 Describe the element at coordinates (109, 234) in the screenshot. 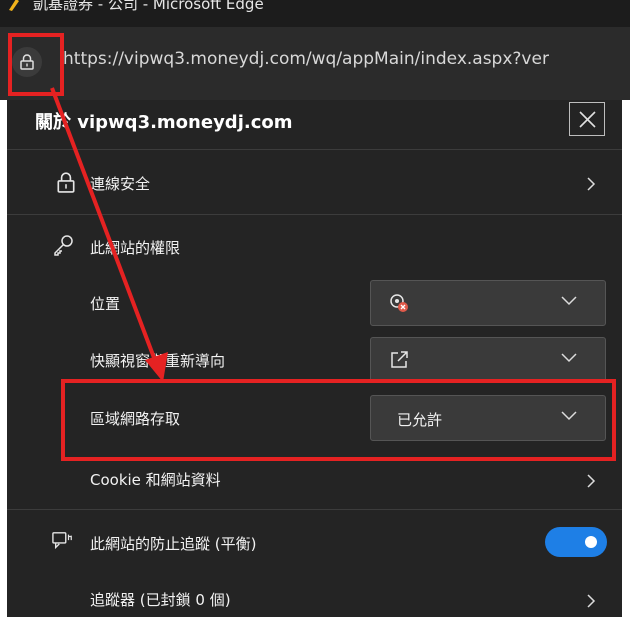

I see `annotation-arrow` at that location.